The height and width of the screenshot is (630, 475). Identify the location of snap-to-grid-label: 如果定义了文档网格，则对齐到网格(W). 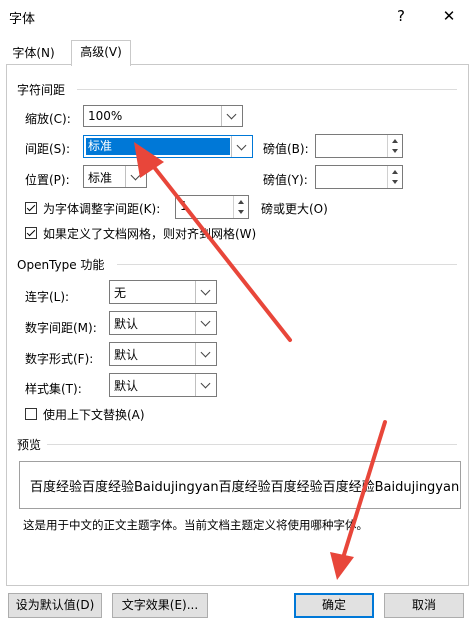
(150, 234).